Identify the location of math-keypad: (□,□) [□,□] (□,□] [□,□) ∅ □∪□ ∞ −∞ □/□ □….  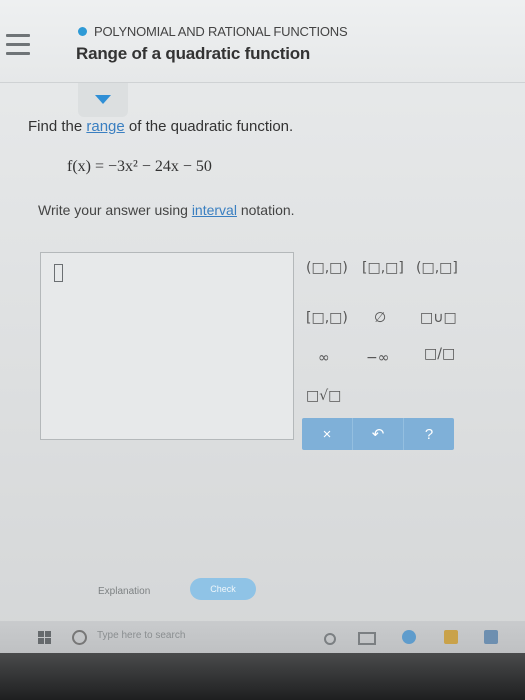
(380, 337).